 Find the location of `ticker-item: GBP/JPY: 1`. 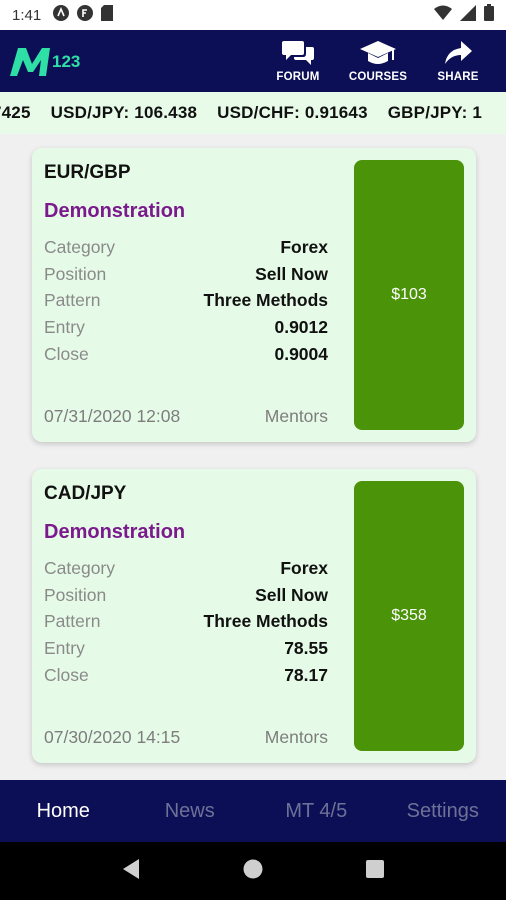

ticker-item: GBP/JPY: 1 is located at coordinates (435, 112).